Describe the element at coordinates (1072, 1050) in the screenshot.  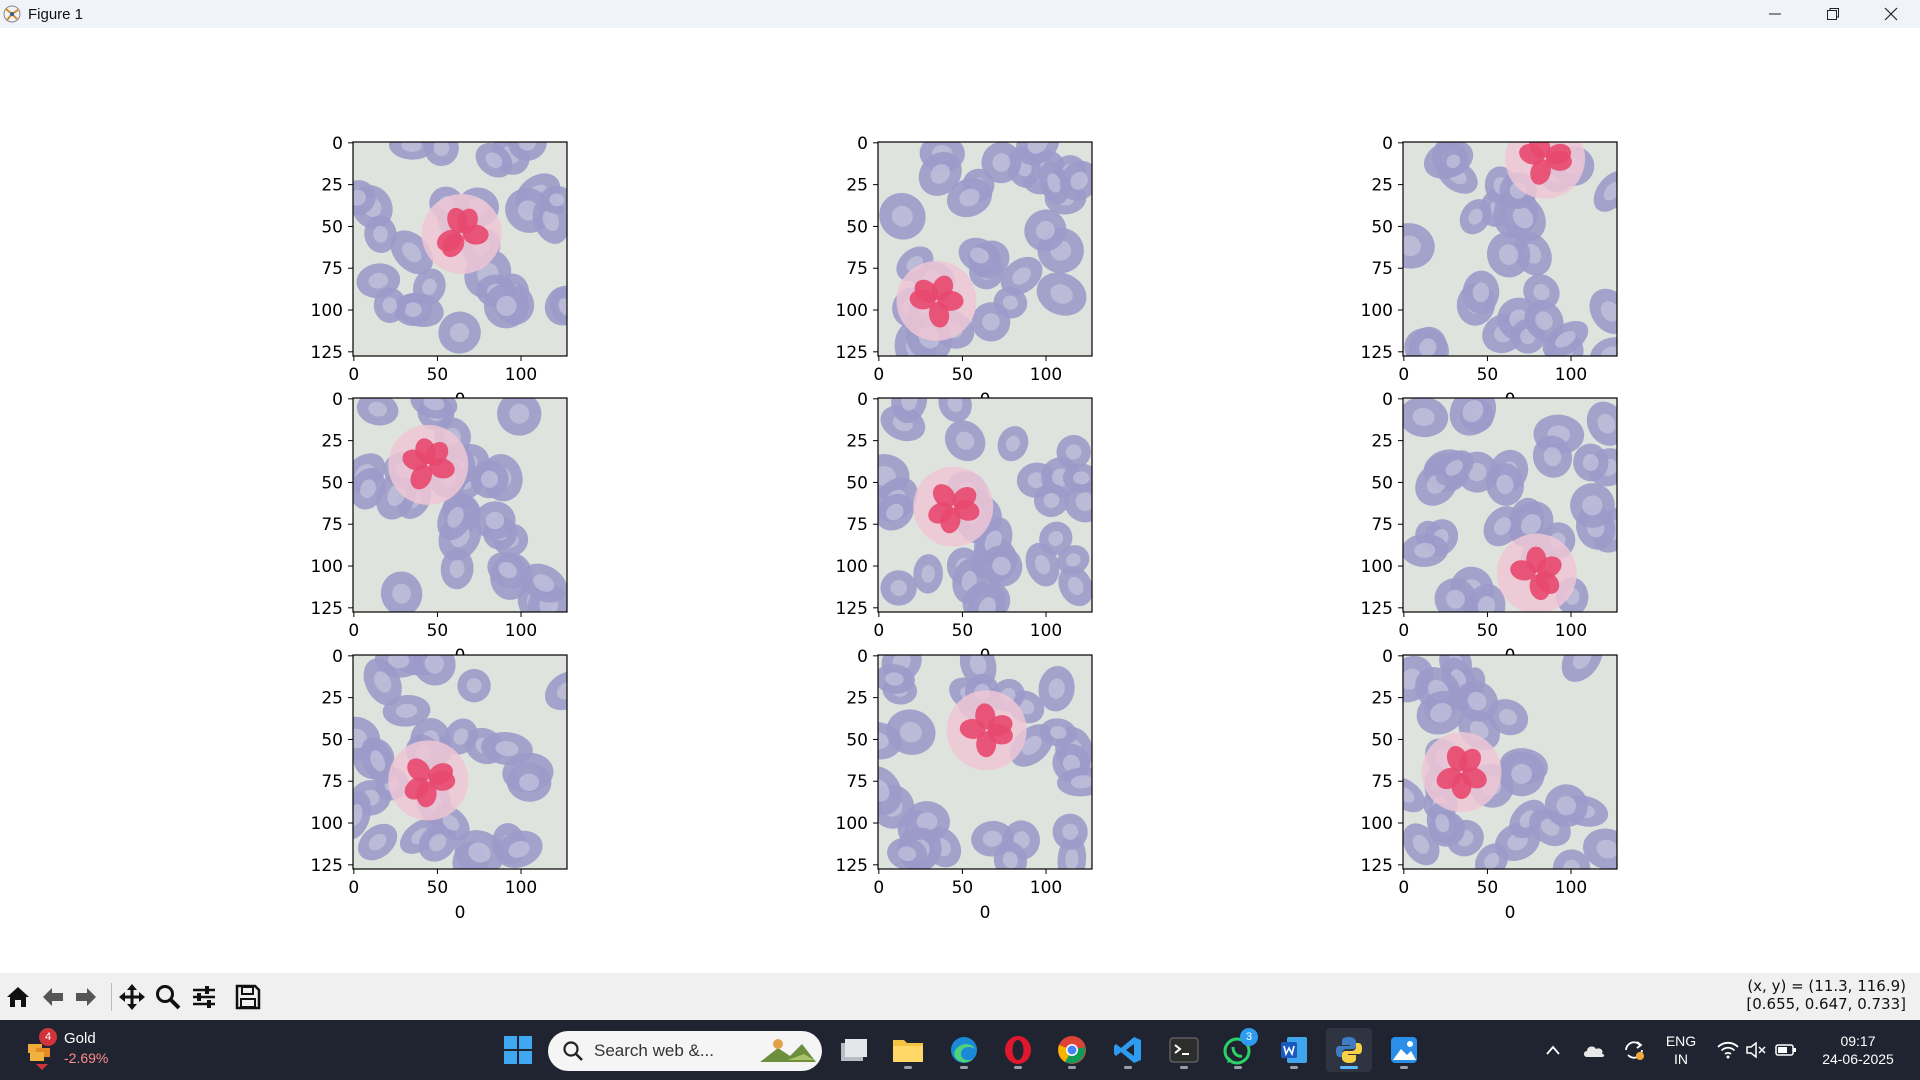
I see `taskbar-chrome` at that location.